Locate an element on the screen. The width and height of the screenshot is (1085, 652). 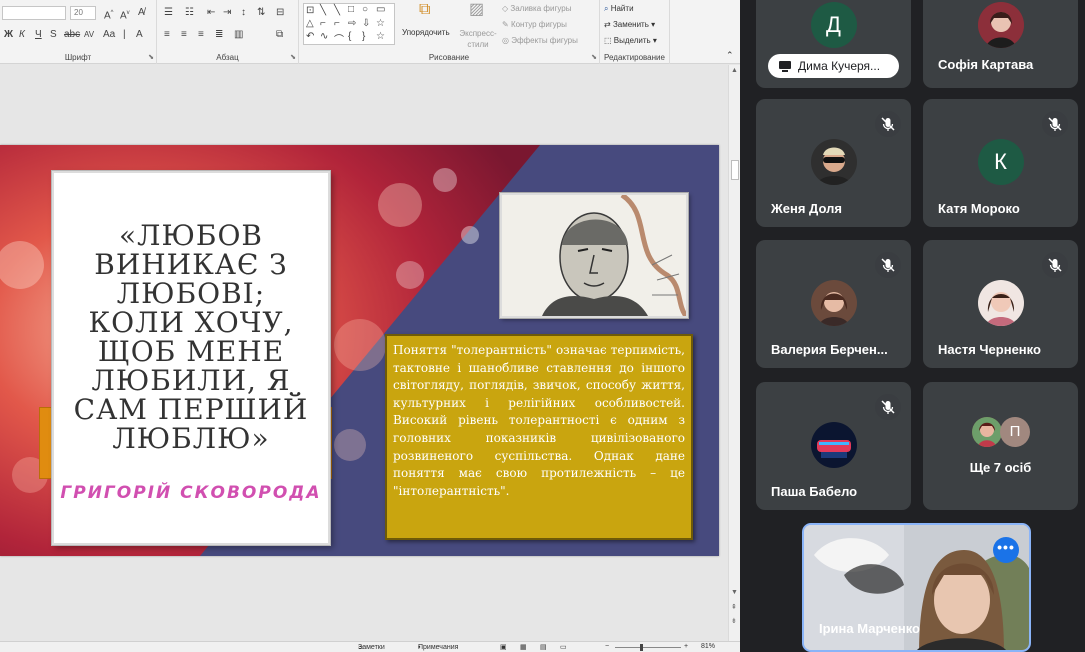
align-right-icon: ≡ is located at coordinates (201, 35).